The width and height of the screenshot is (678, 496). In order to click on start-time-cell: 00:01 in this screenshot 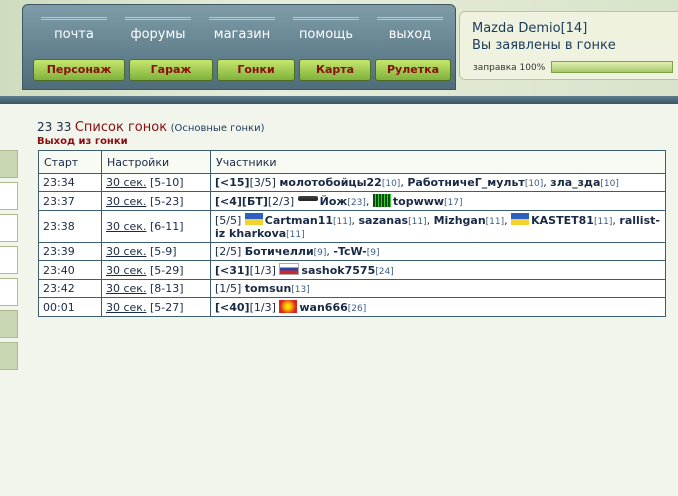, I will do `click(70, 307)`.